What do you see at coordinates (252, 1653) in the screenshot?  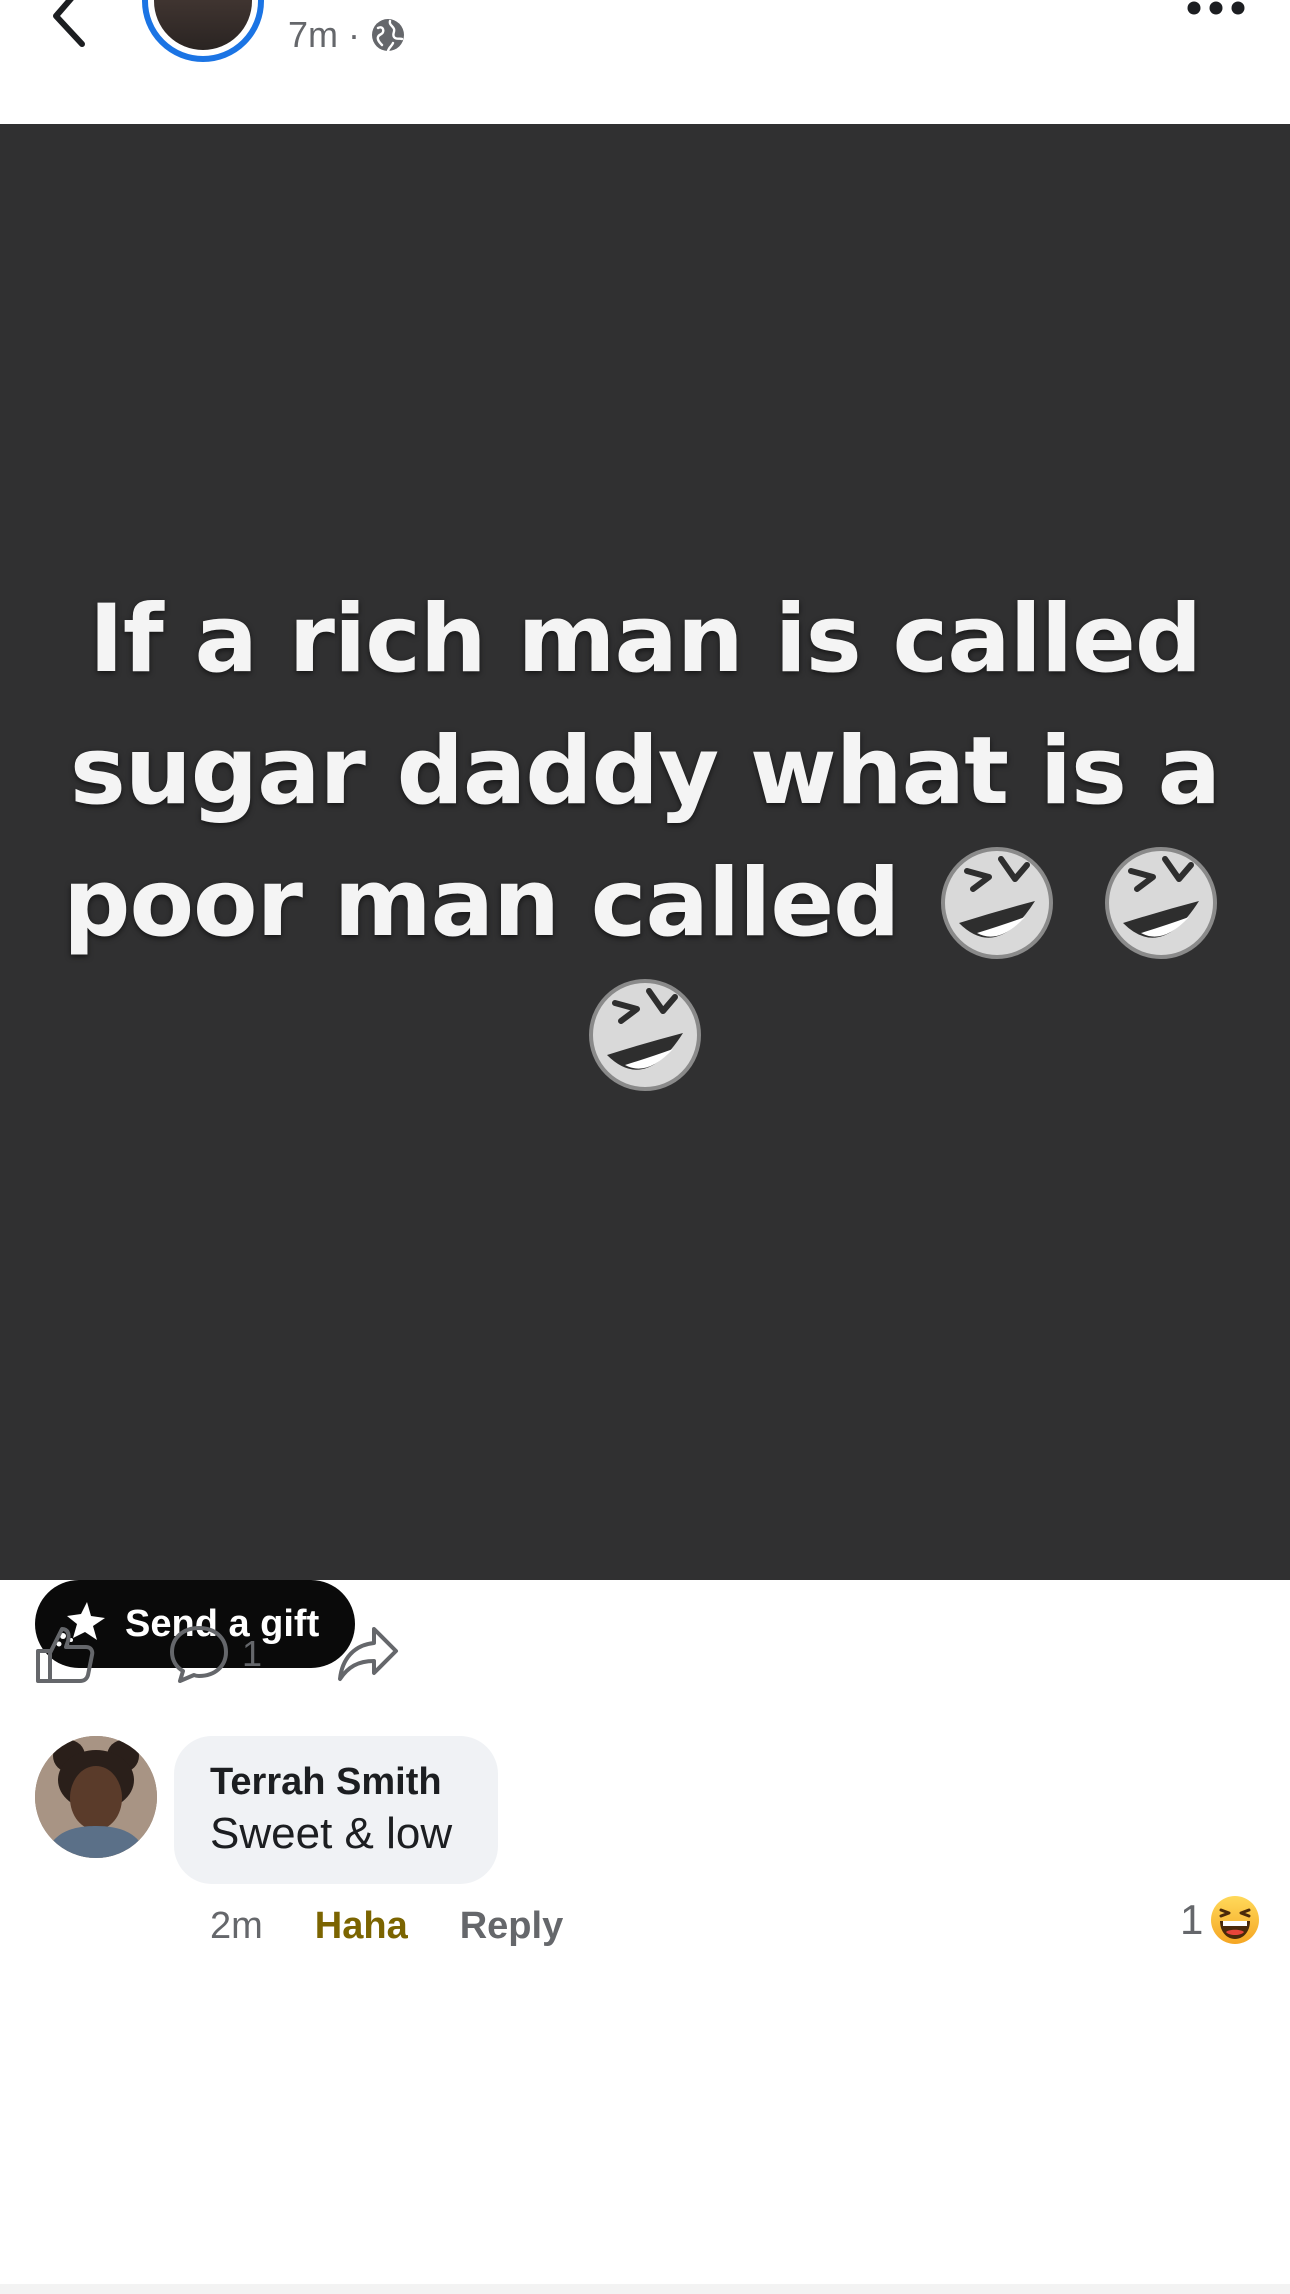 I see `comment-count: 1` at bounding box center [252, 1653].